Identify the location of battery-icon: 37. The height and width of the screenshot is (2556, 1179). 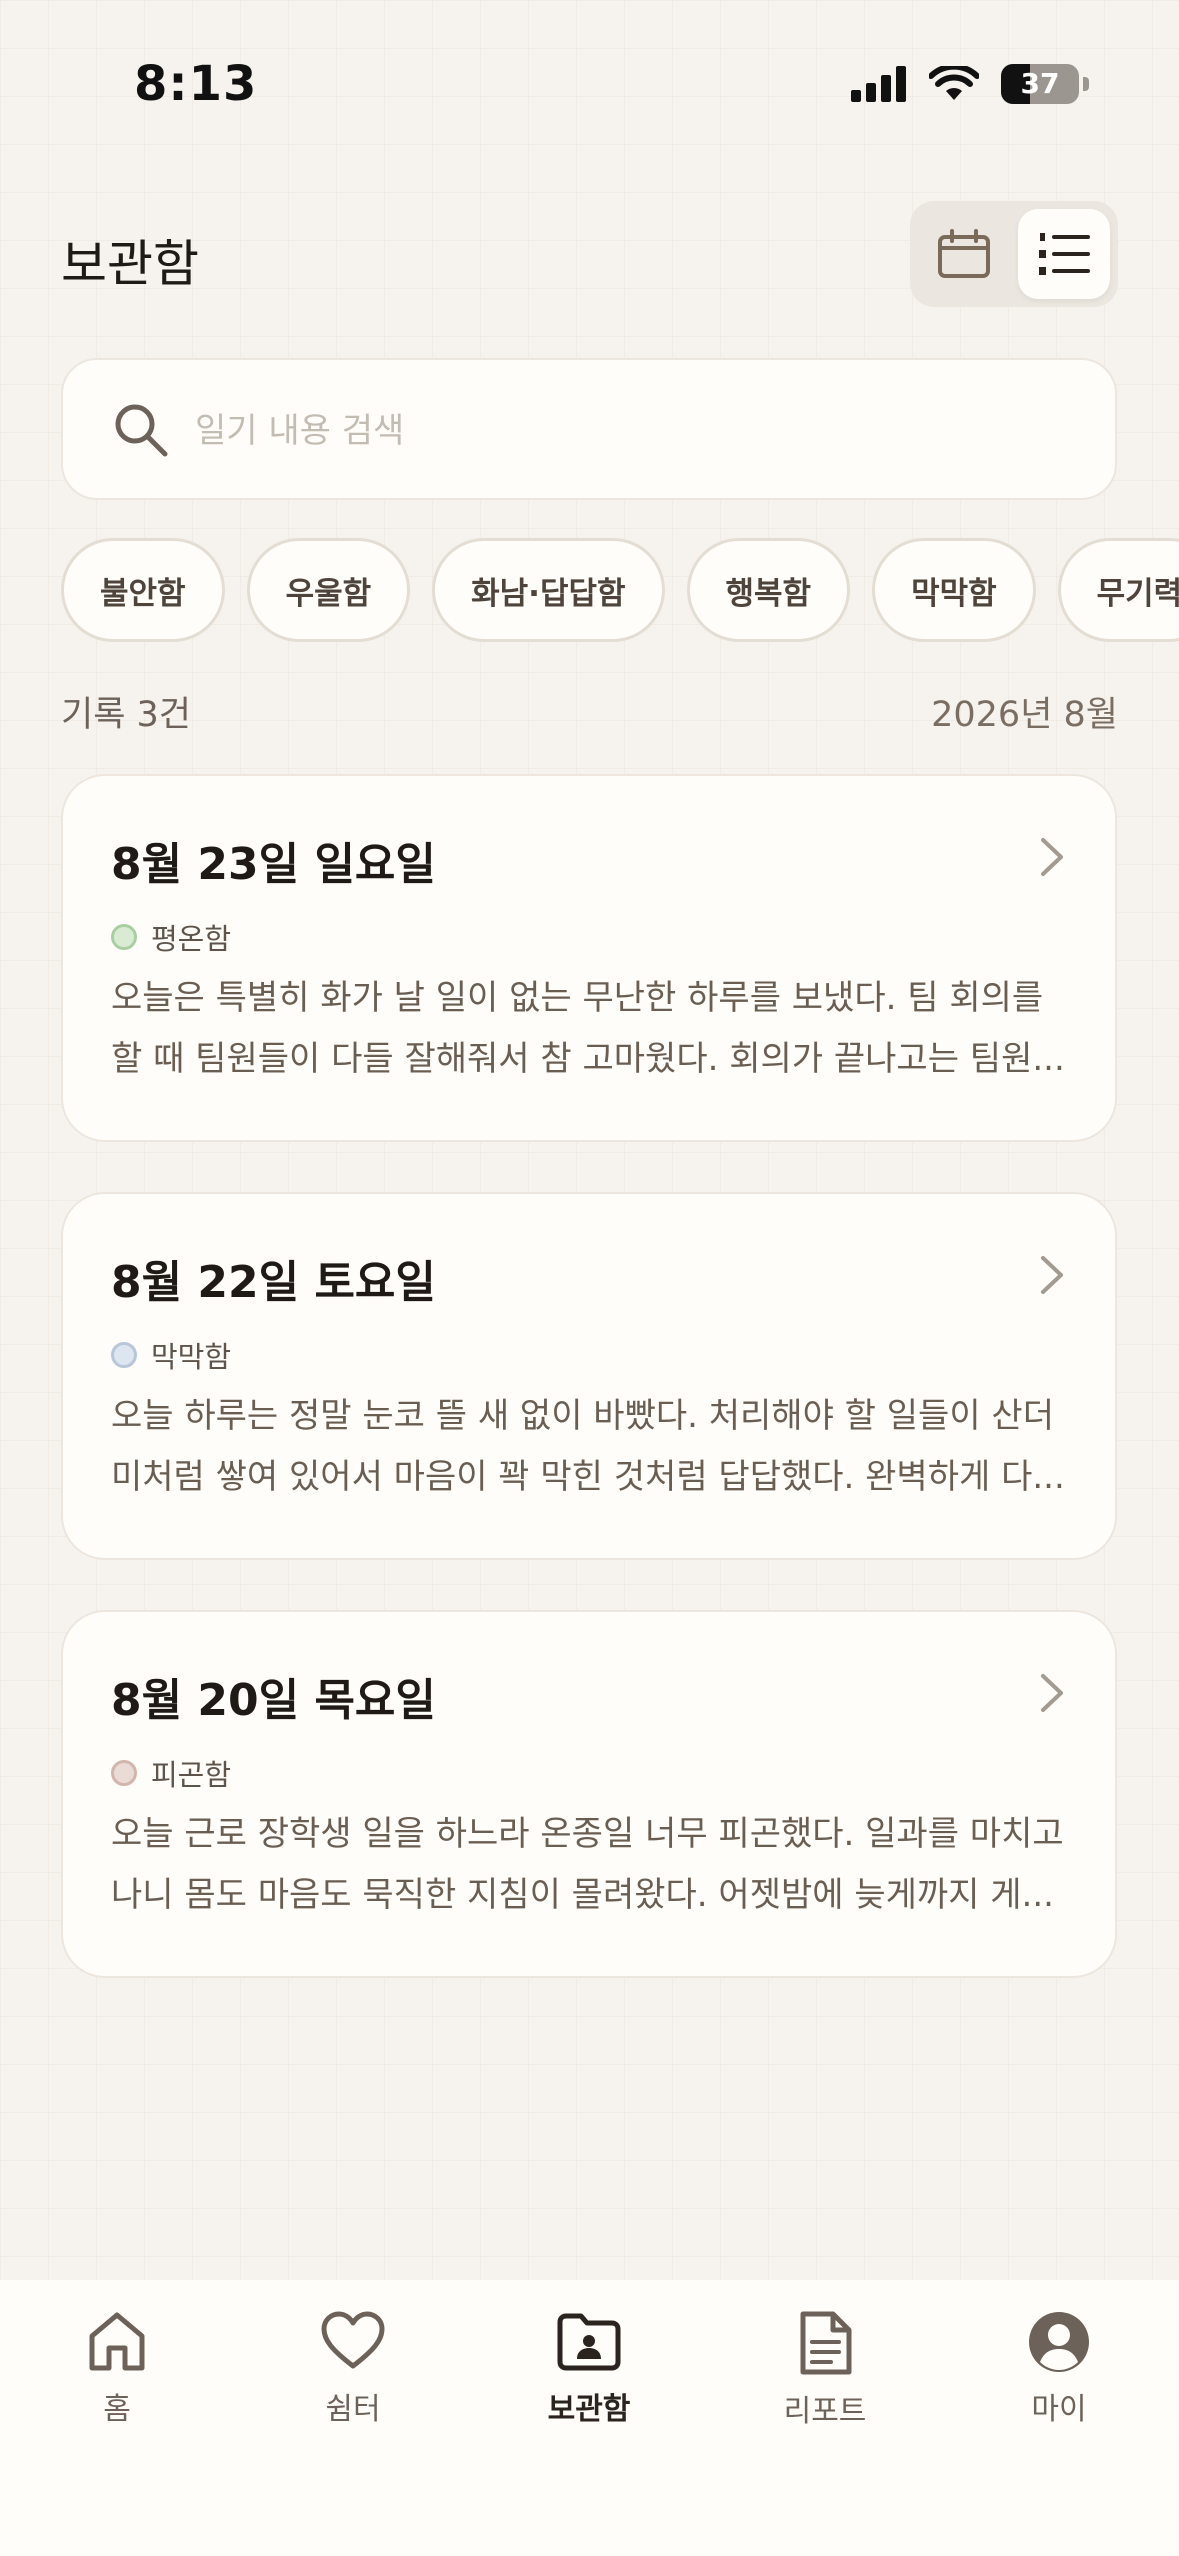
(1040, 84).